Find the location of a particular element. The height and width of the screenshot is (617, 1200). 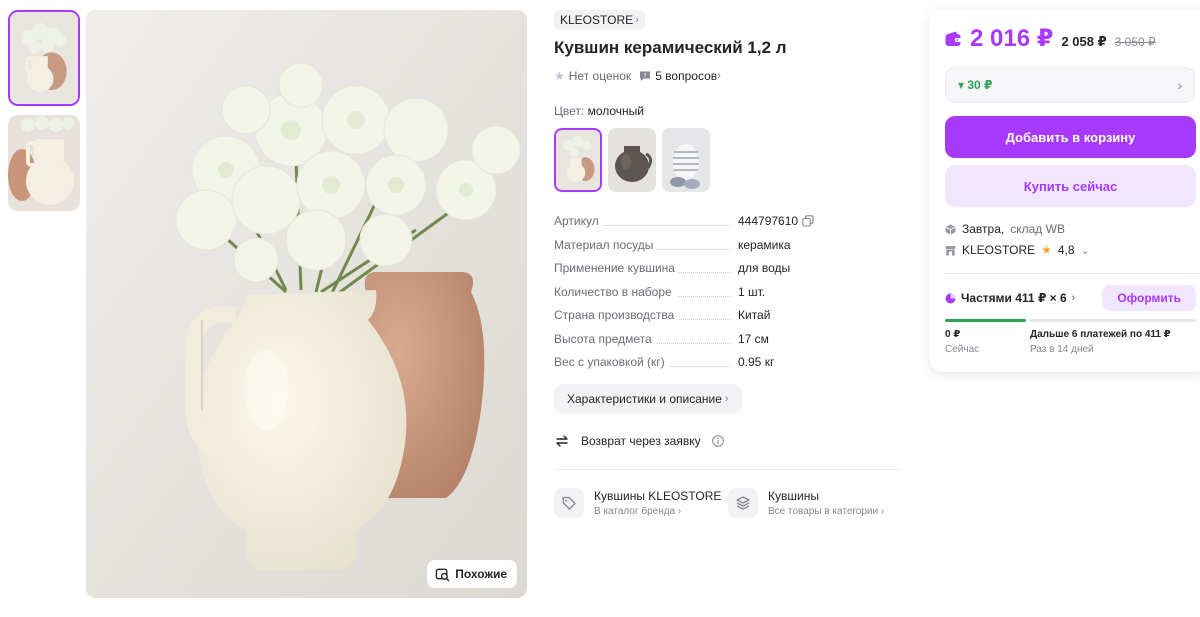

return-text: Возврат через заявку is located at coordinates (641, 440).